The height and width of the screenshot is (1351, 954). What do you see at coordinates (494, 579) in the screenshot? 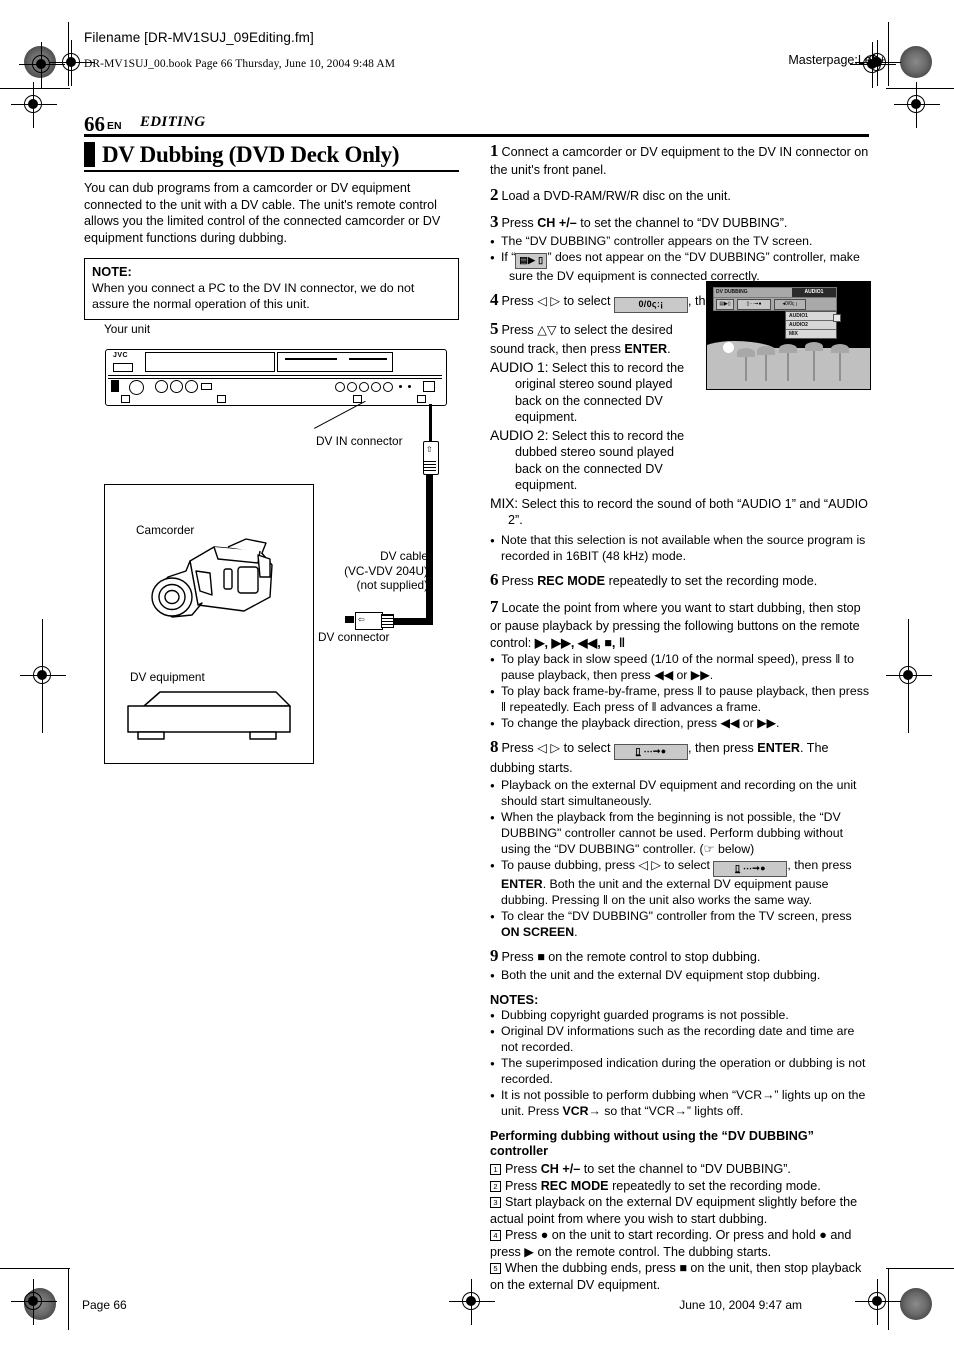
I see `step-6-number: 6` at bounding box center [494, 579].